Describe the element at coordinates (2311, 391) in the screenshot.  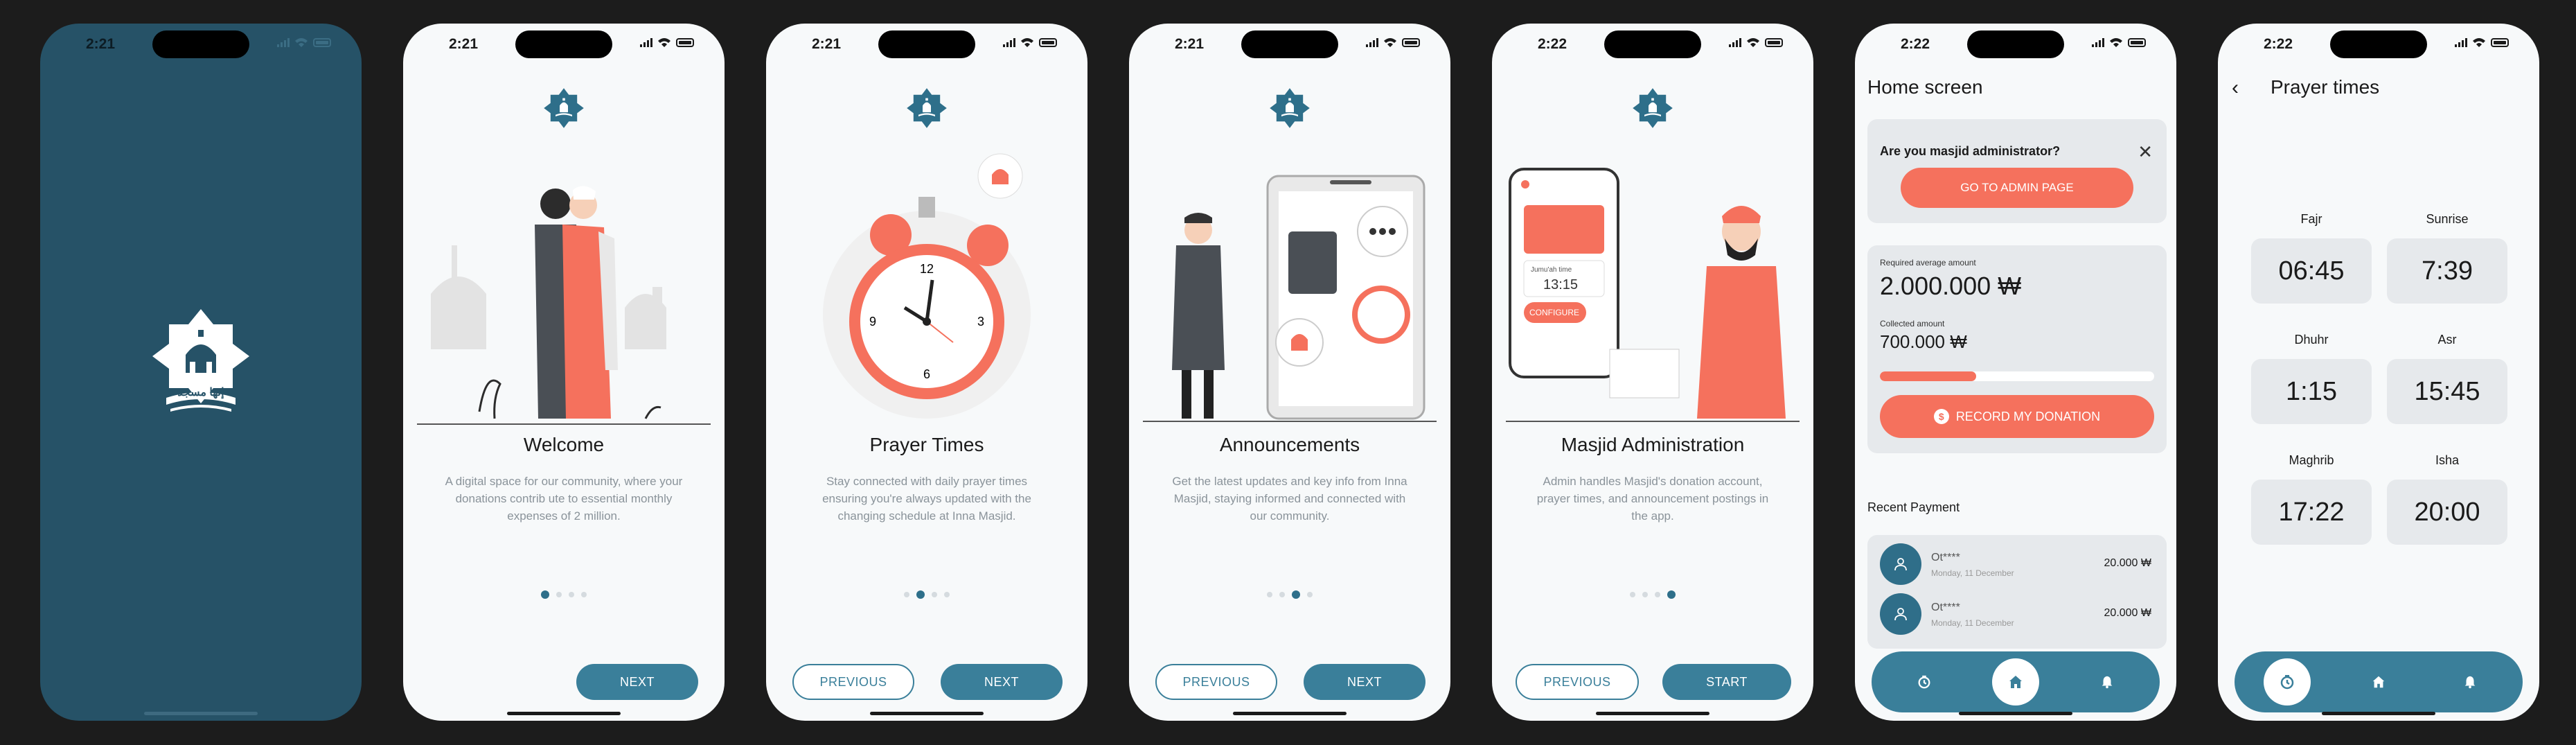
I see `prayer-time: 1:15` at that location.